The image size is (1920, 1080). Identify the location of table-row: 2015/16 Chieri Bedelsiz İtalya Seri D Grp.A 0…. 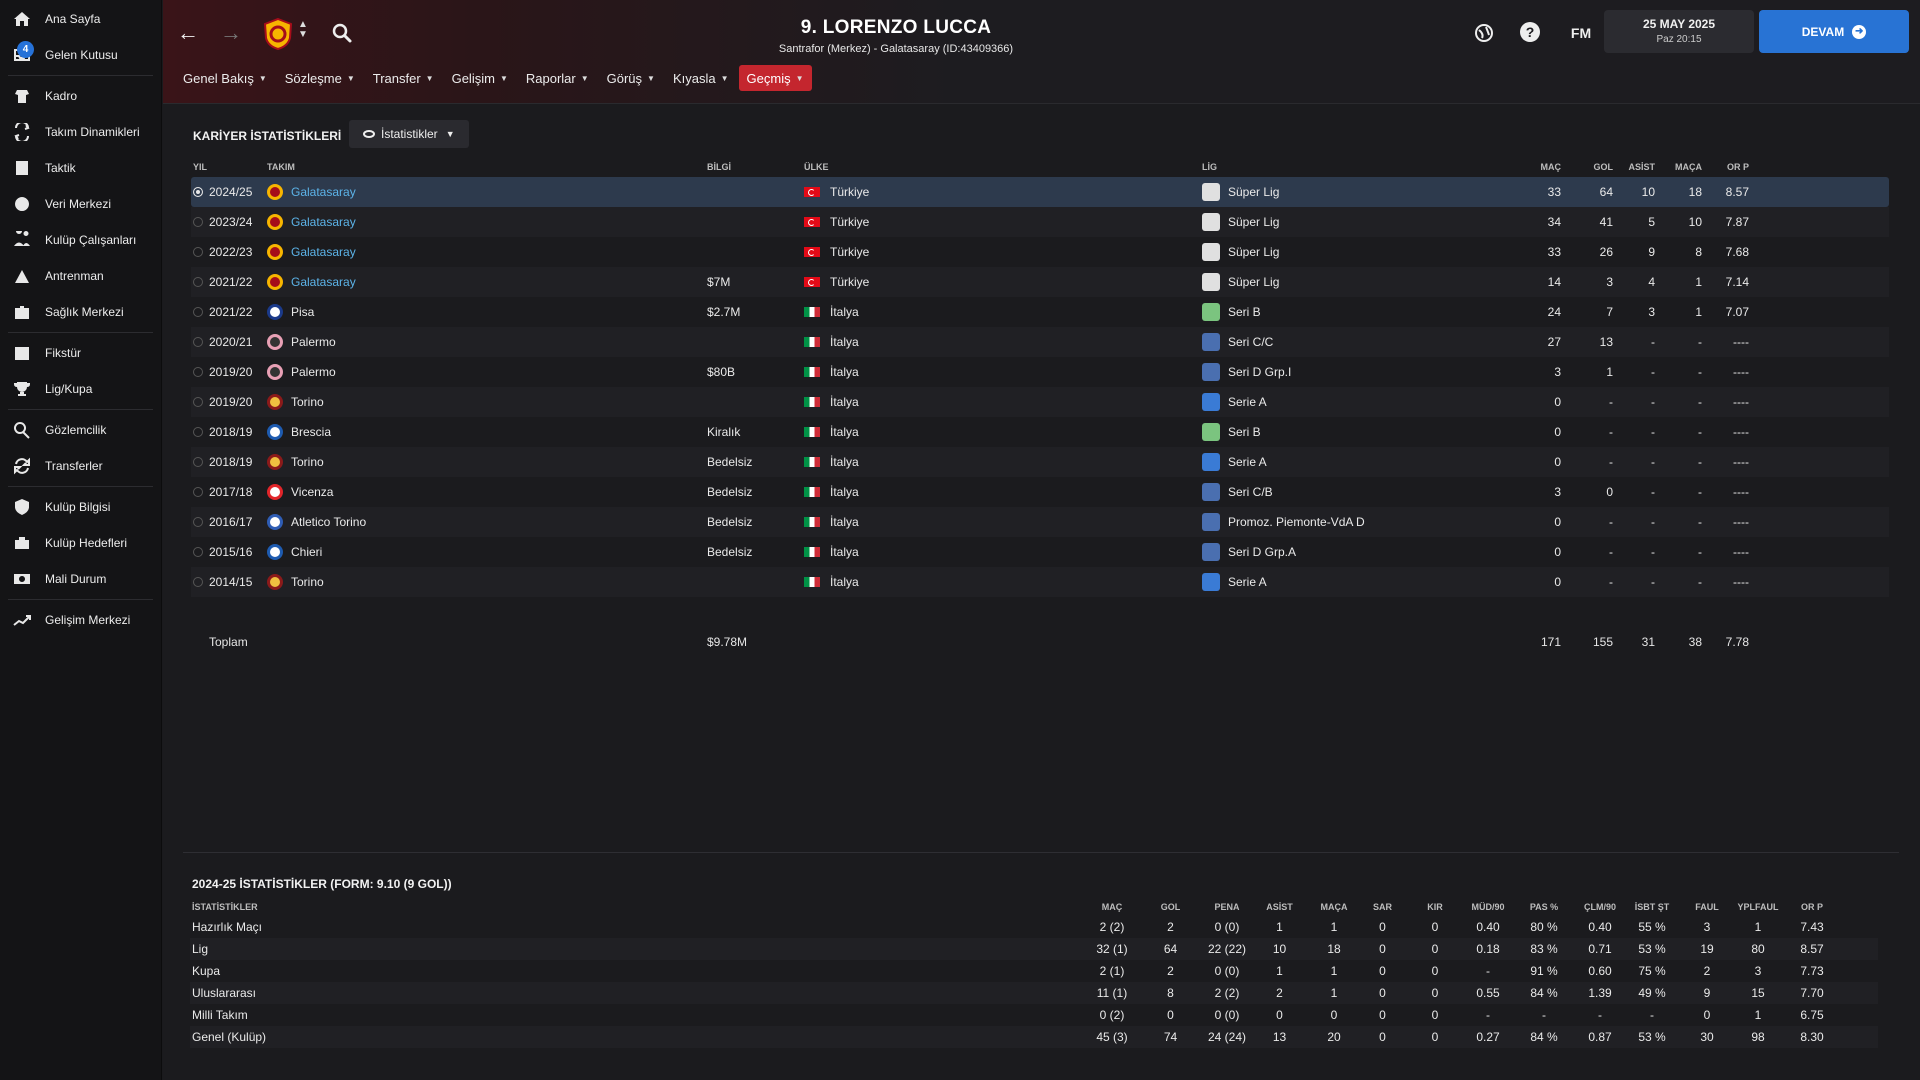
(1040, 552).